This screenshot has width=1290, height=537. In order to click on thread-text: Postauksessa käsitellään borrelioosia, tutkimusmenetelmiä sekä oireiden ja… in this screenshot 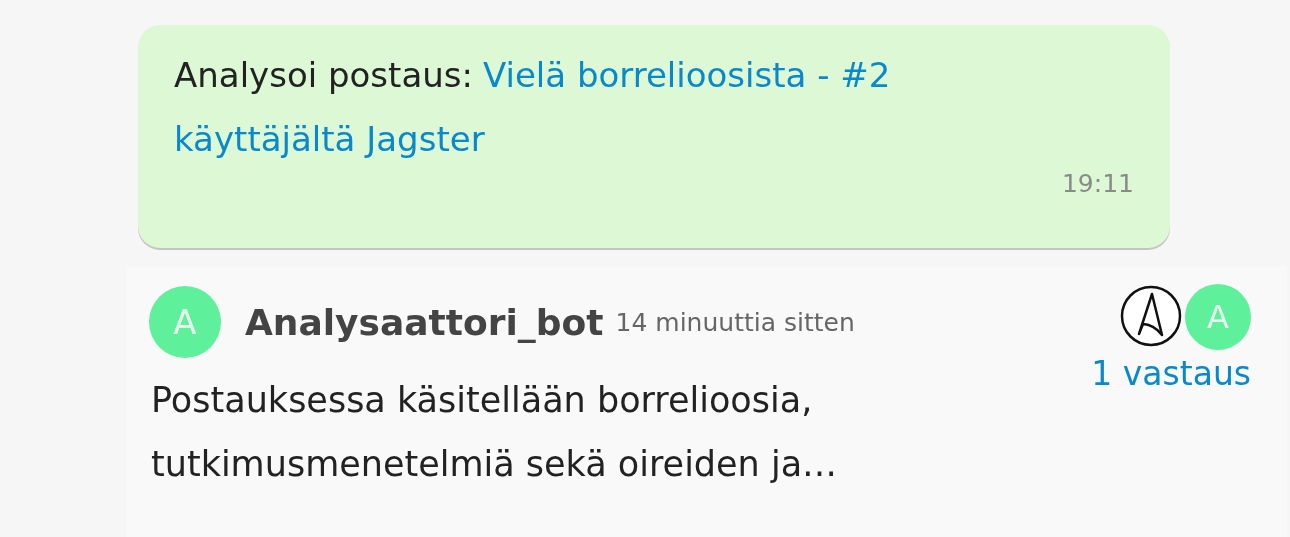, I will do `click(495, 432)`.